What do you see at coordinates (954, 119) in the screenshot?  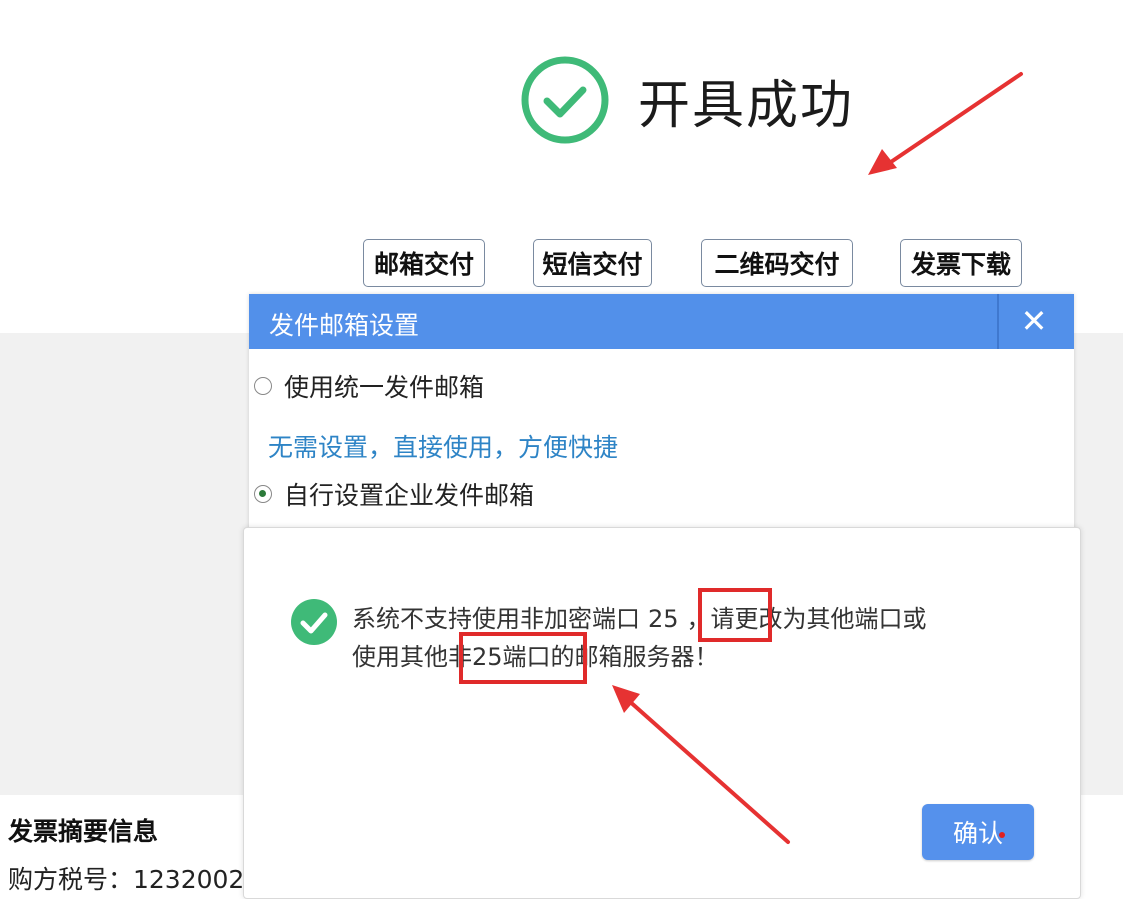 I see `arrow-top` at bounding box center [954, 119].